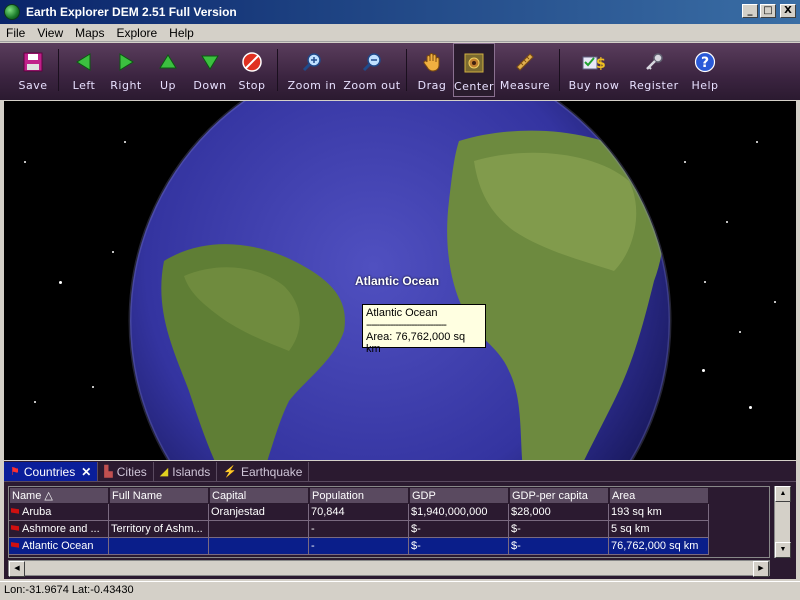 This screenshot has width=800, height=600. What do you see at coordinates (210, 85) in the screenshot?
I see `down-label: Down` at bounding box center [210, 85].